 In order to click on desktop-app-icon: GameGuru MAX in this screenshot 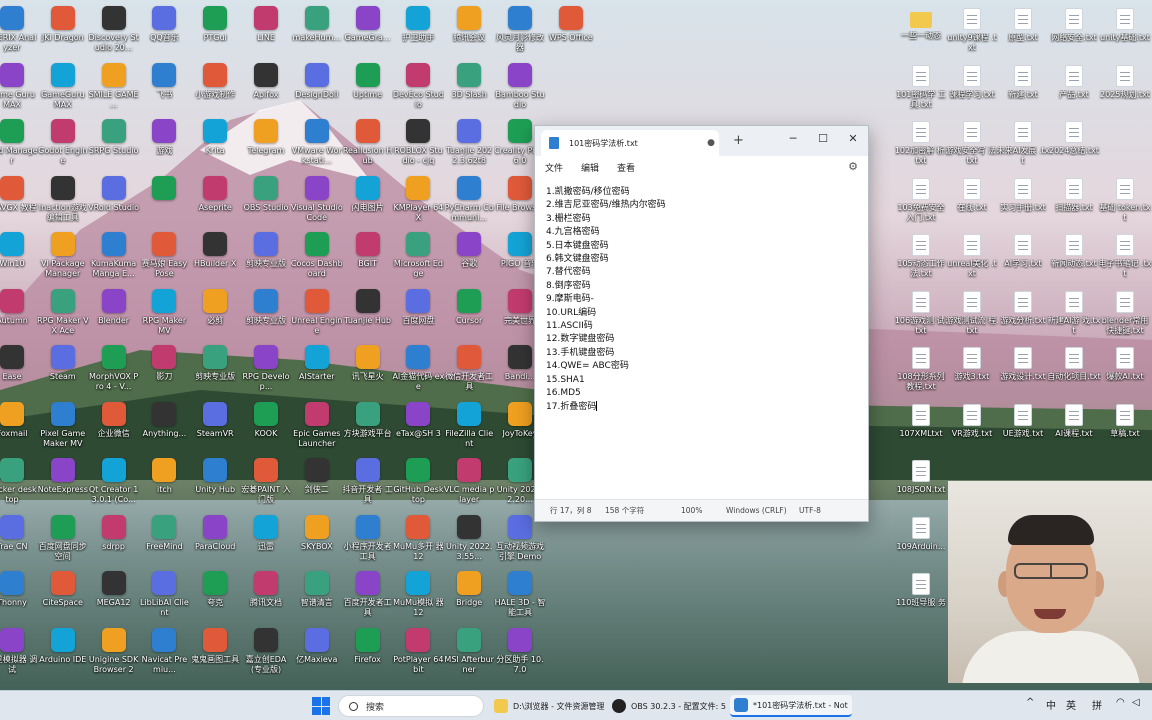, I will do `click(63, 87)`.